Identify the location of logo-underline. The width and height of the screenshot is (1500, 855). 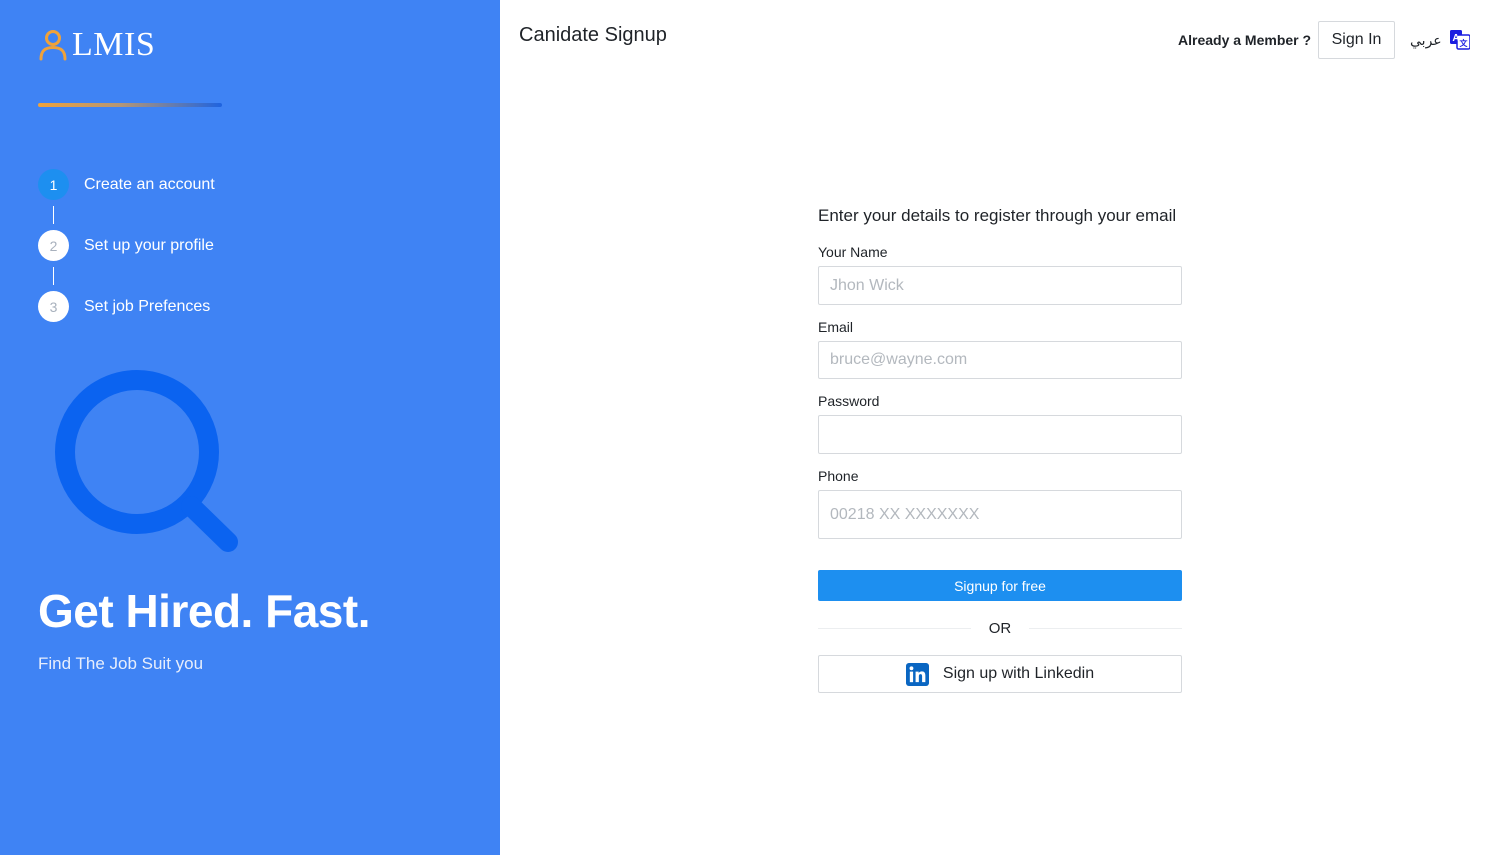
(130, 105).